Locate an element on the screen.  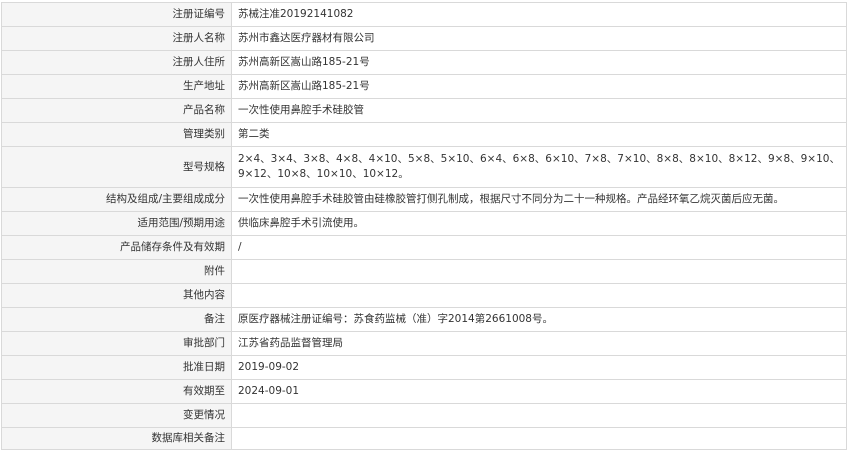
row-registrant-name: 注册人名称 苏州市鑫达医疗器材有限公司 is located at coordinates (424, 38).